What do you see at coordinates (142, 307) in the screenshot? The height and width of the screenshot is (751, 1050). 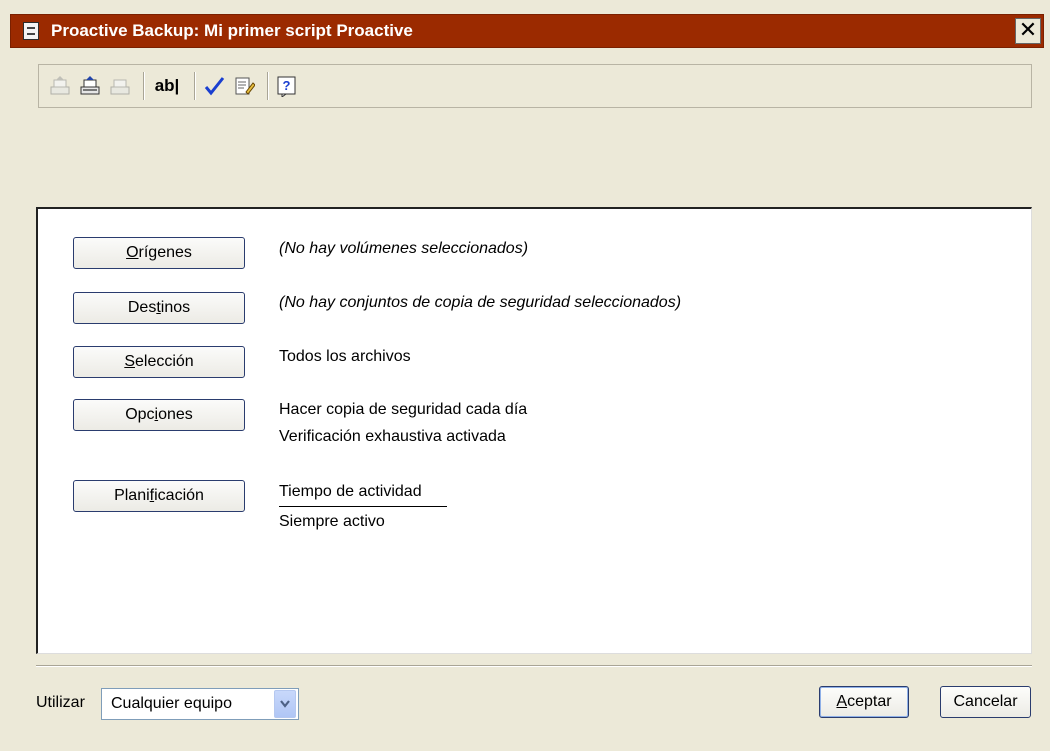 I see `destinos-label-pre: Des` at bounding box center [142, 307].